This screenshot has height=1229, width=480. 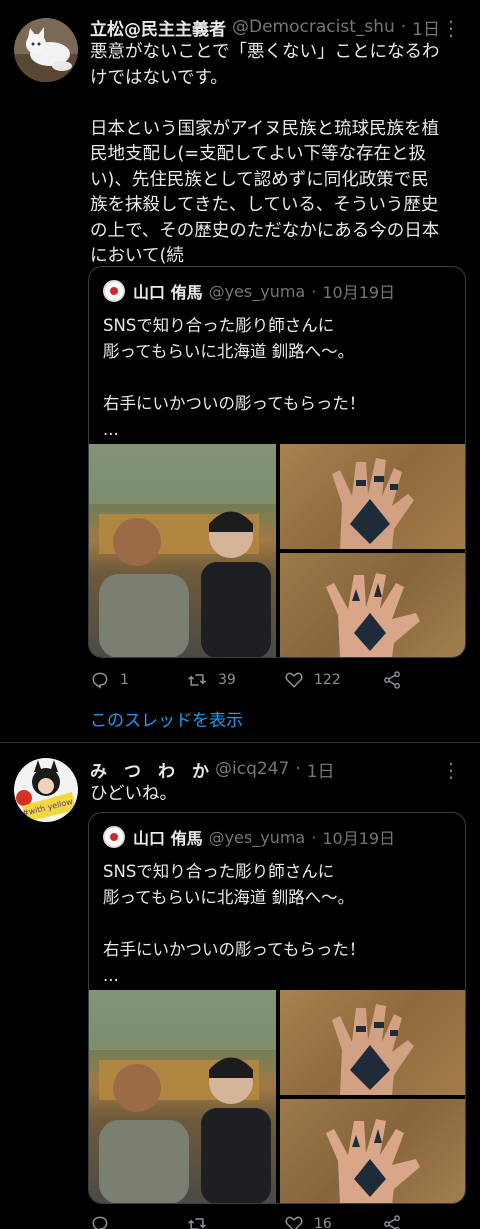 I want to click on author-handle: @Democracist_shu, so click(x=313, y=27).